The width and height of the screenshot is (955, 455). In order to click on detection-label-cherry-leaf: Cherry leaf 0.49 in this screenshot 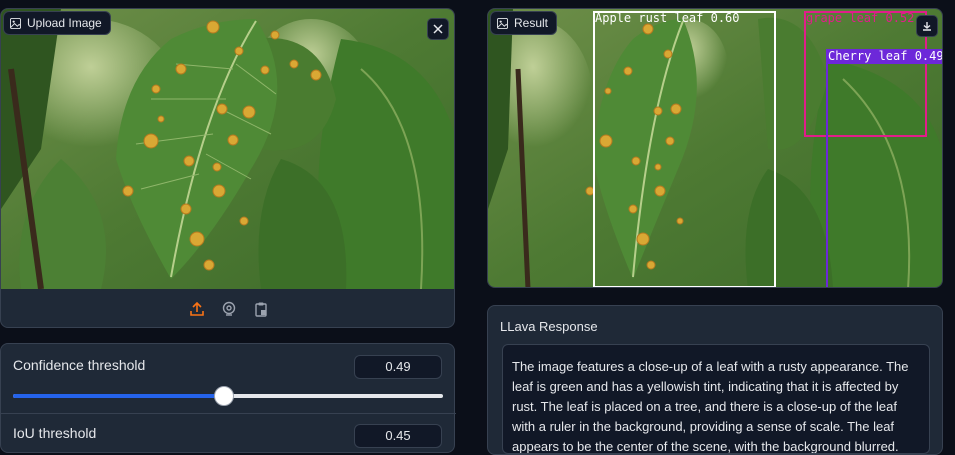, I will do `click(884, 56)`.